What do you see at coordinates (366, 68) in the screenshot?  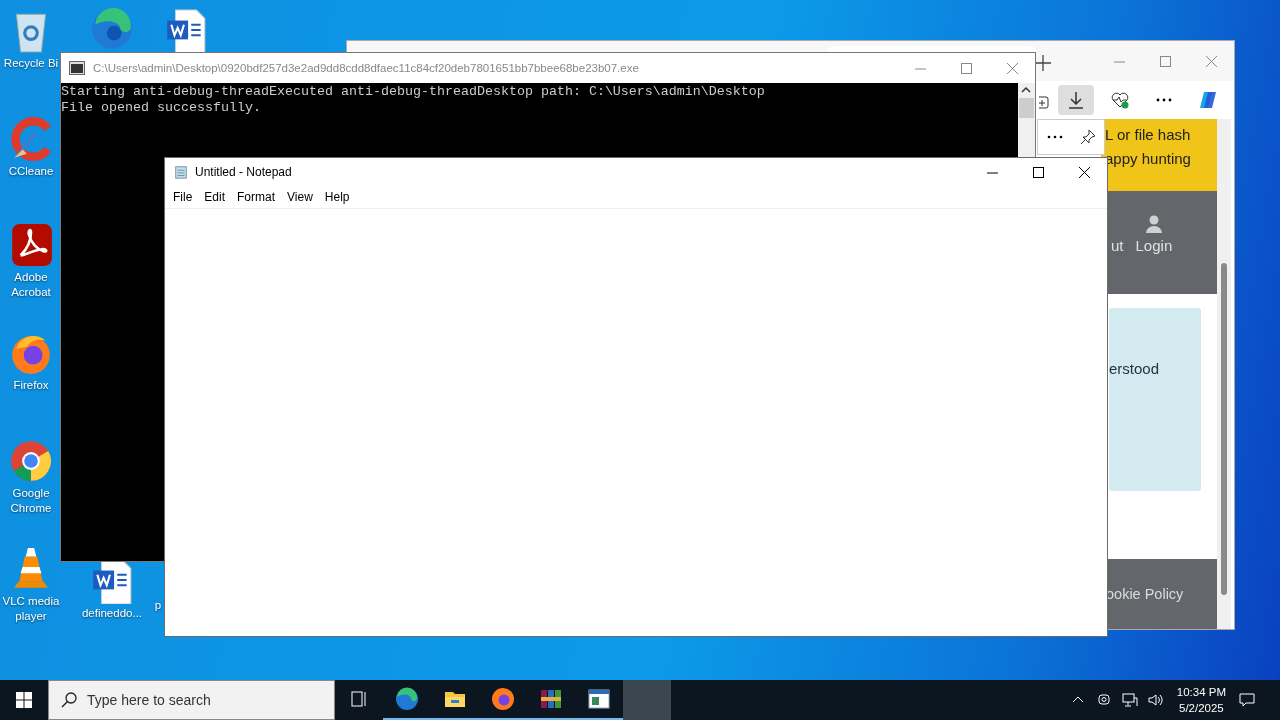 I see `window-title: C:\Users\admin\Desktop\0920bdf257d3e2ad9dd8cdd8dfaec11c84cf20deb7801651bb7bbee68be23b07.exe` at bounding box center [366, 68].